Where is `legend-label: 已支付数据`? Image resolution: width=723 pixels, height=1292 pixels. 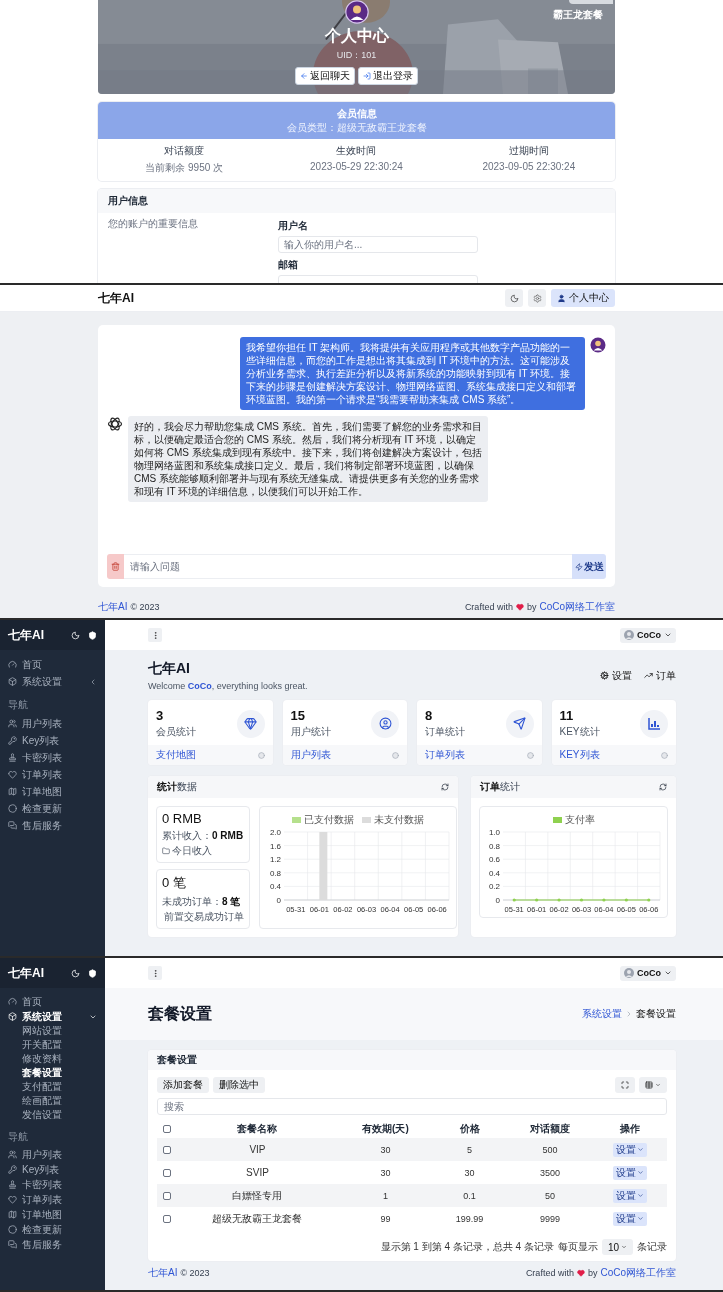 legend-label: 已支付数据 is located at coordinates (329, 820).